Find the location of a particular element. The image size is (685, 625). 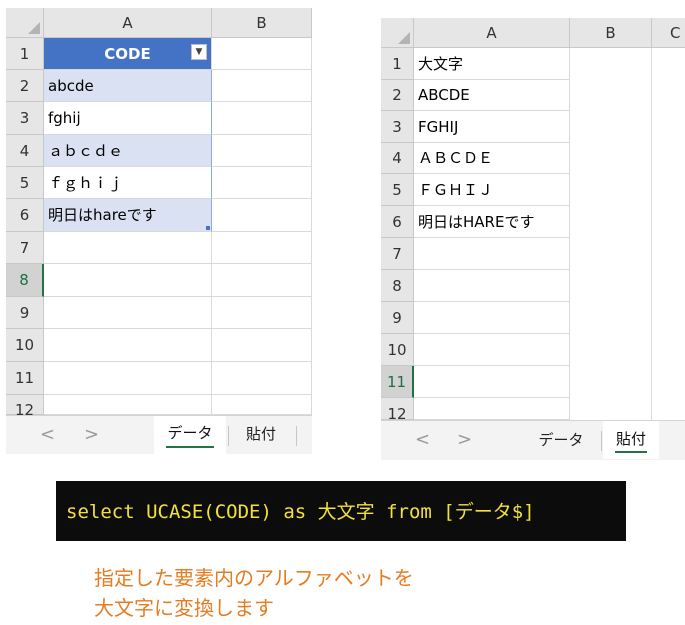

table-cell: 明日はhareです is located at coordinates (128, 215).